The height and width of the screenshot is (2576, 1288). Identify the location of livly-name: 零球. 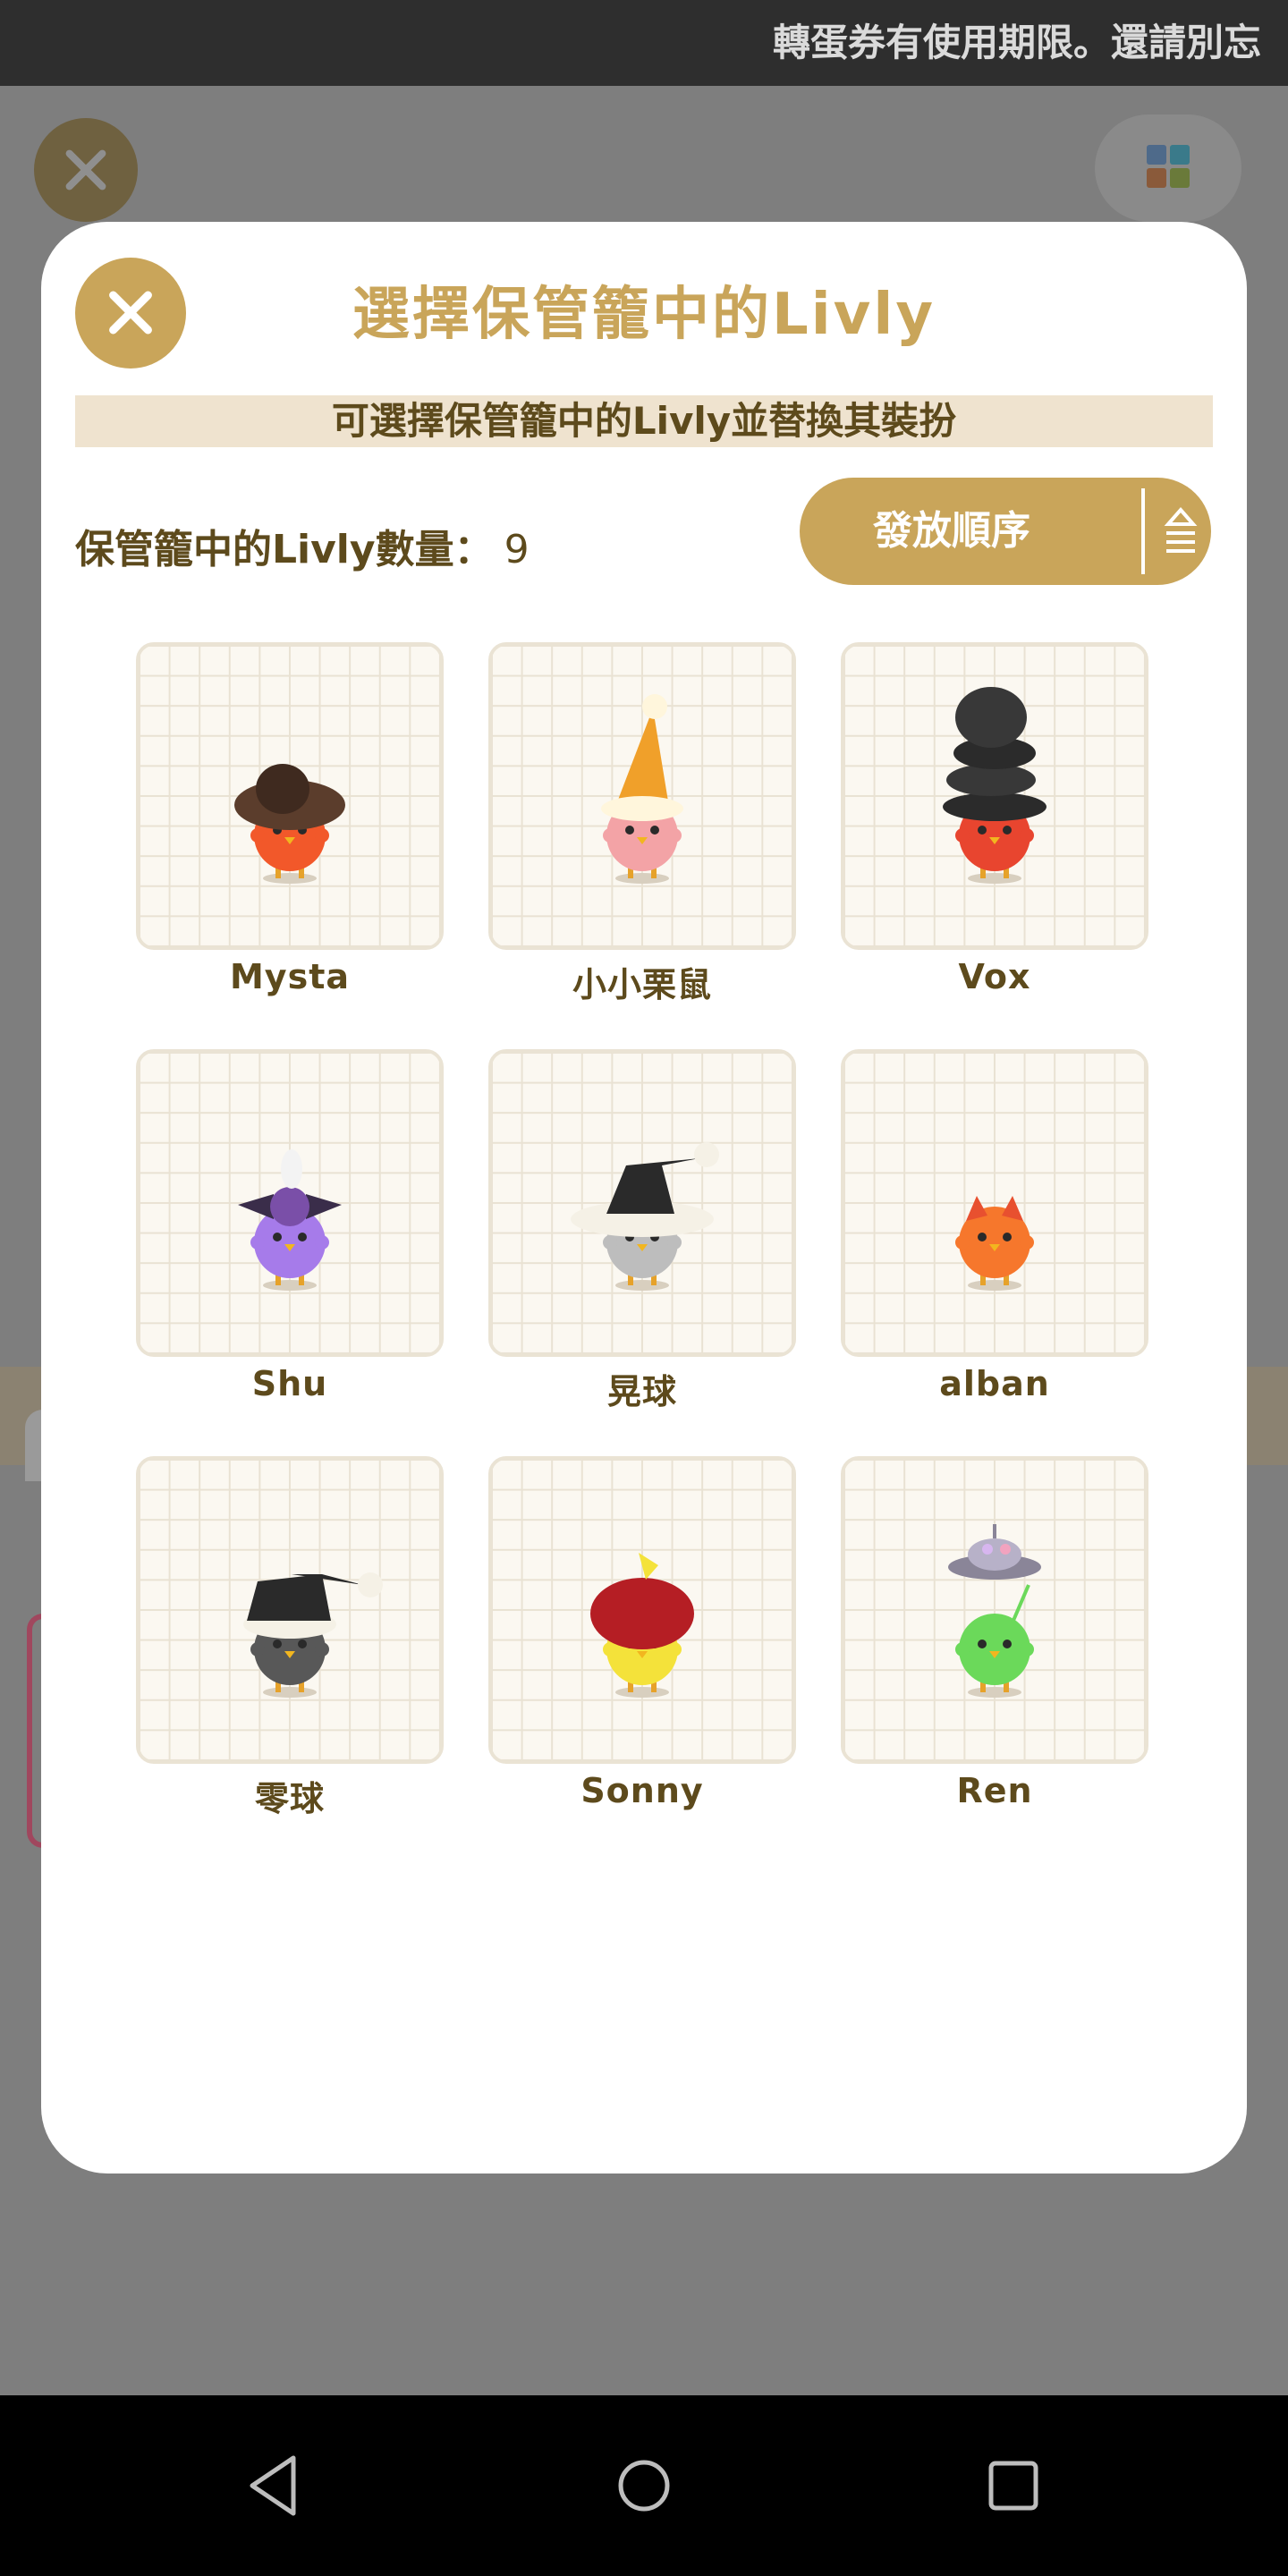
(289, 1798).